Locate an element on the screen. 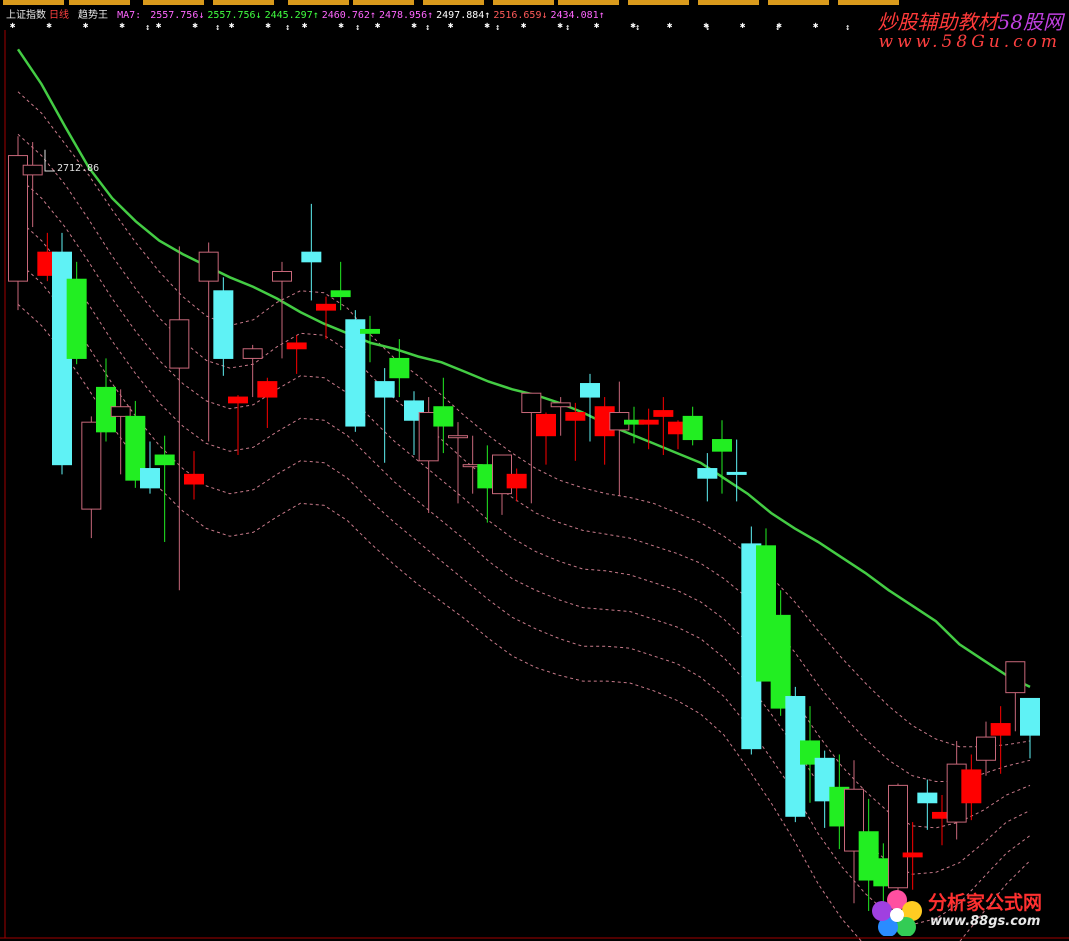 The height and width of the screenshot is (941, 1069). flower-logo-icon is located at coordinates (897, 913).